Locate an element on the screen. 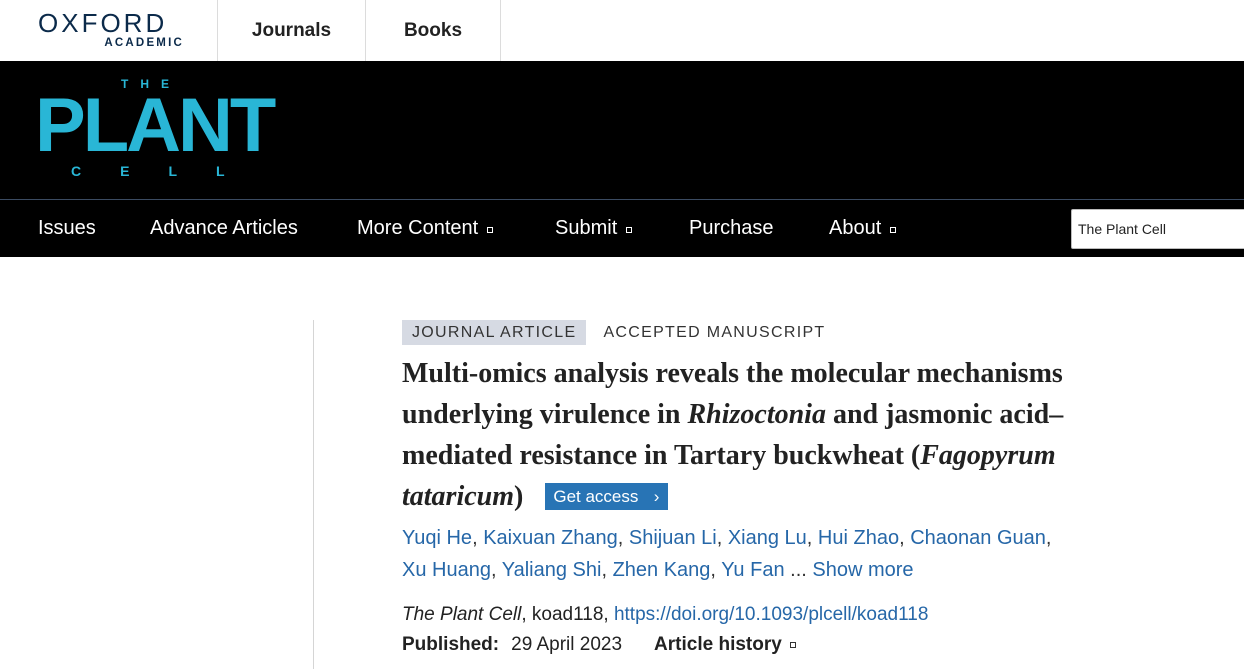 The image size is (1244, 669). nav-purchase: Purchase is located at coordinates (731, 228).